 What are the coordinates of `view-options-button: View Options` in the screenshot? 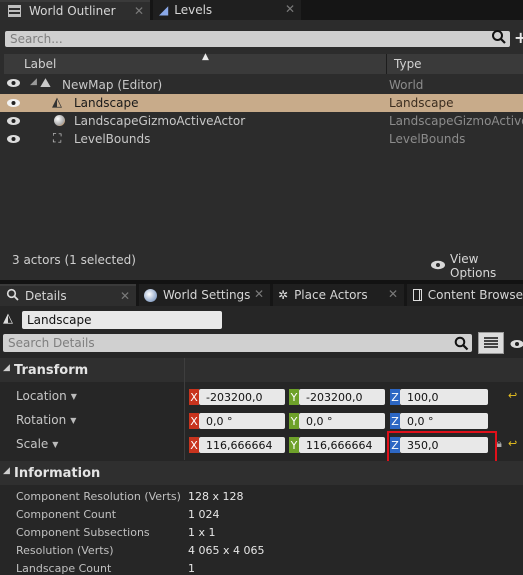 It's located at (476, 266).